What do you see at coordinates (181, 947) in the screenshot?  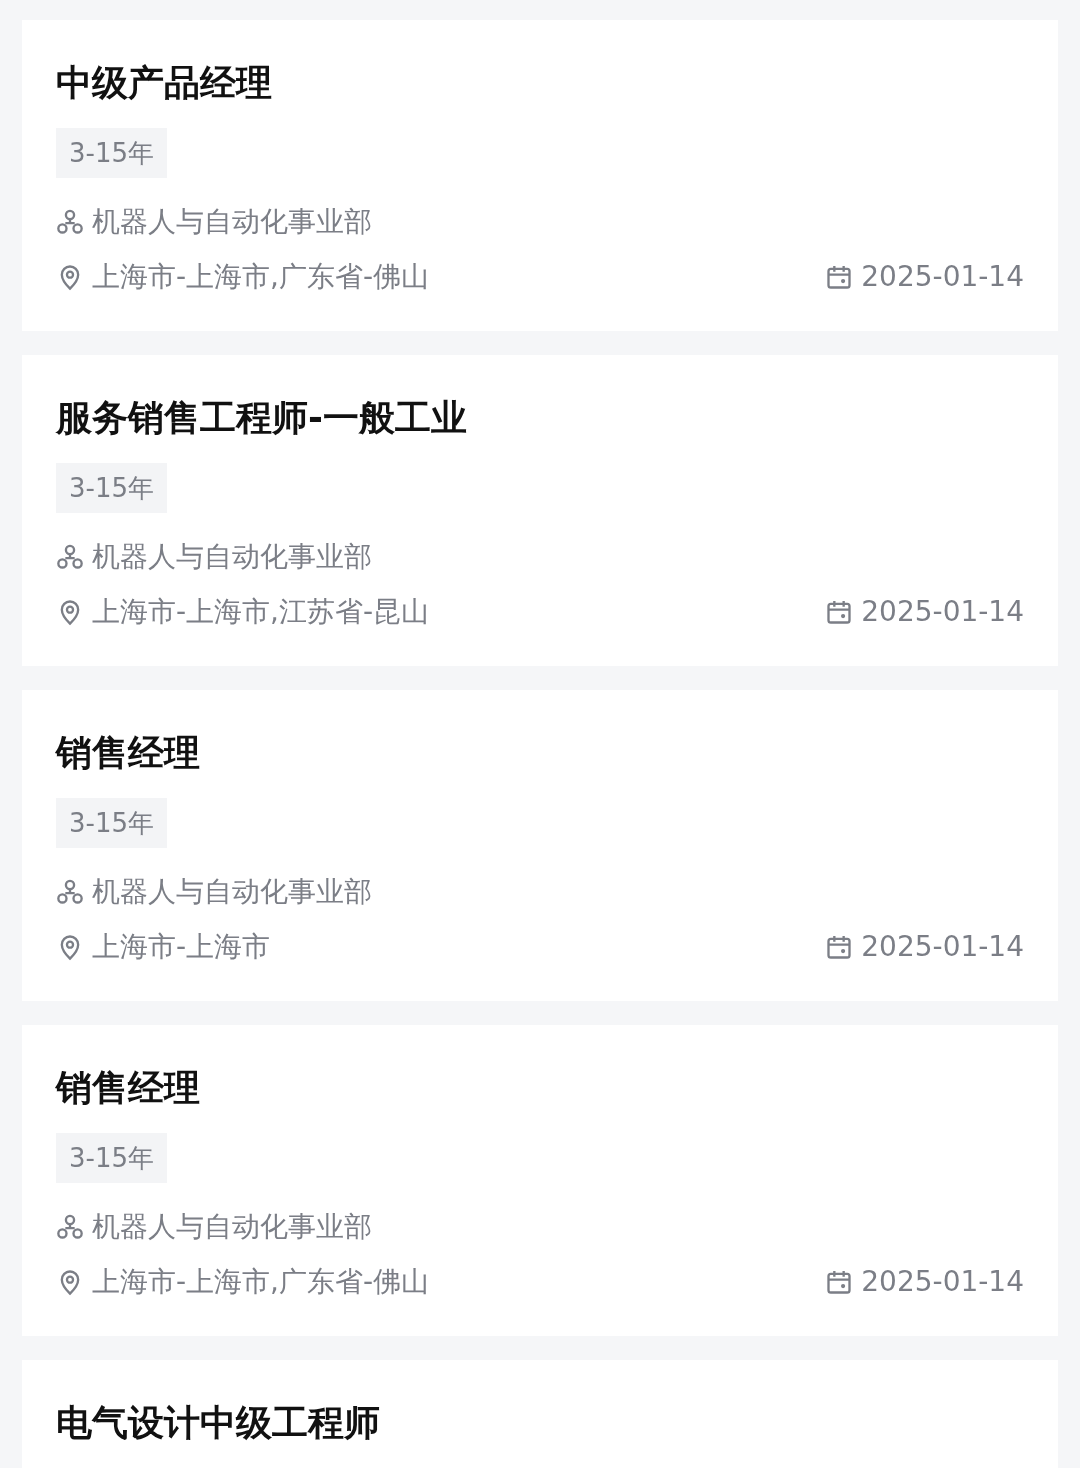 I see `location-text: 上海市-上海市` at bounding box center [181, 947].